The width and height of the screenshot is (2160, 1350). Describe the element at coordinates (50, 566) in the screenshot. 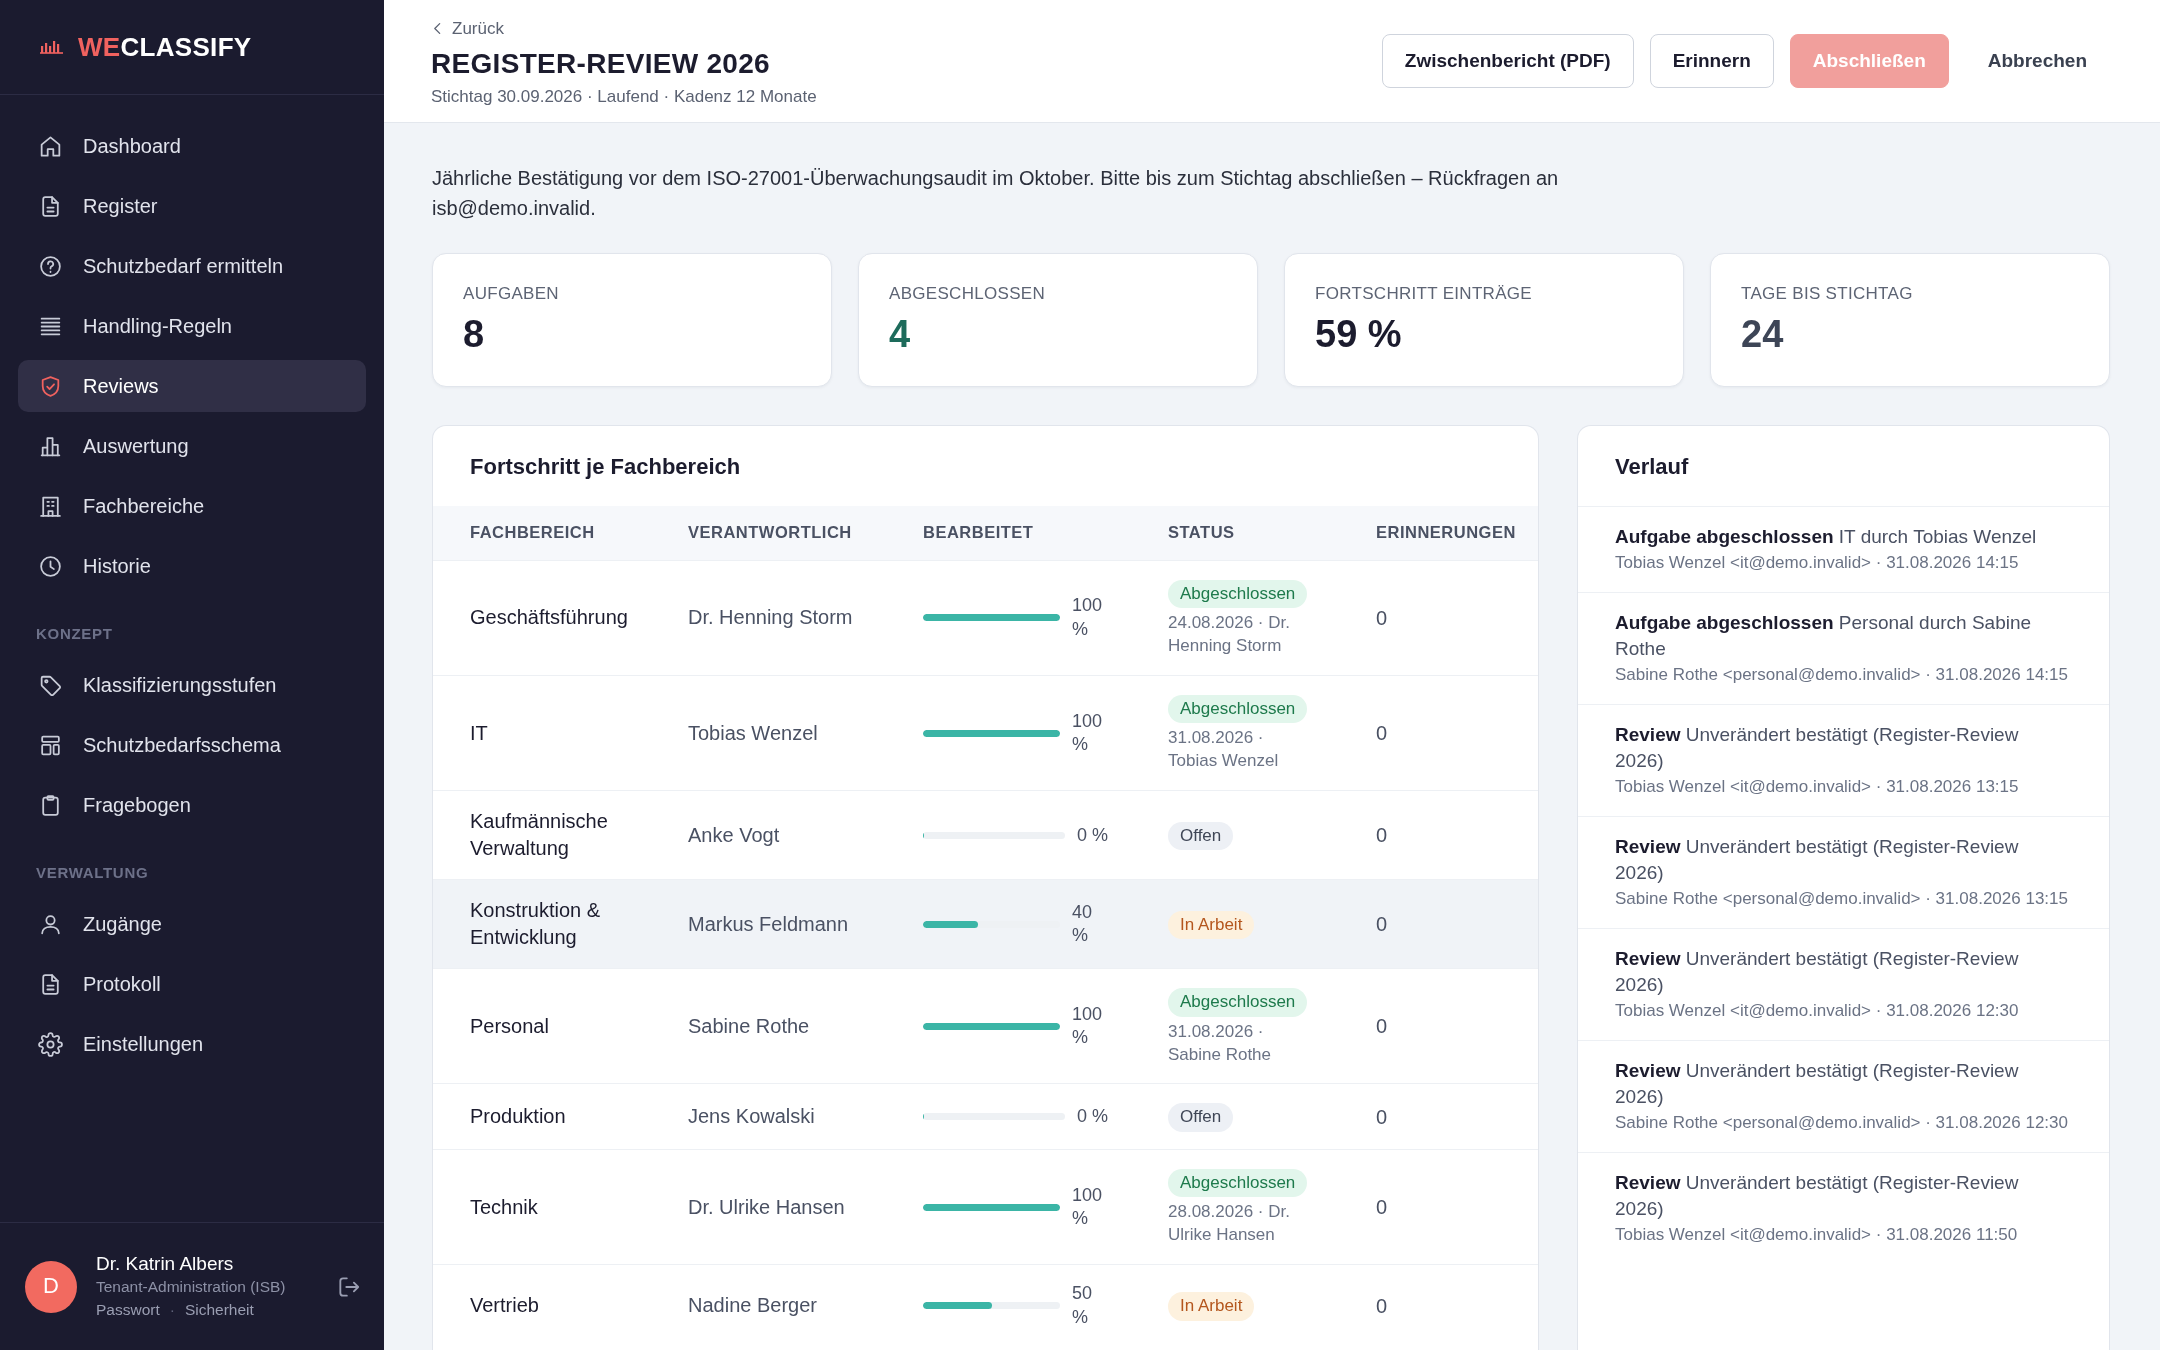

I see `clock-icon` at that location.